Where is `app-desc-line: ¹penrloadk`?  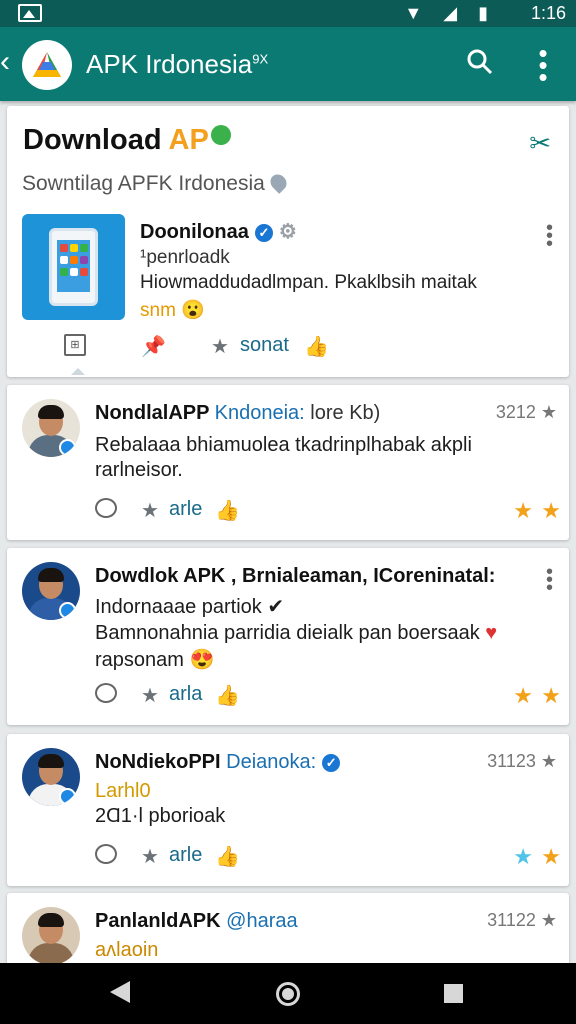 app-desc-line: ¹penrloadk is located at coordinates (185, 257).